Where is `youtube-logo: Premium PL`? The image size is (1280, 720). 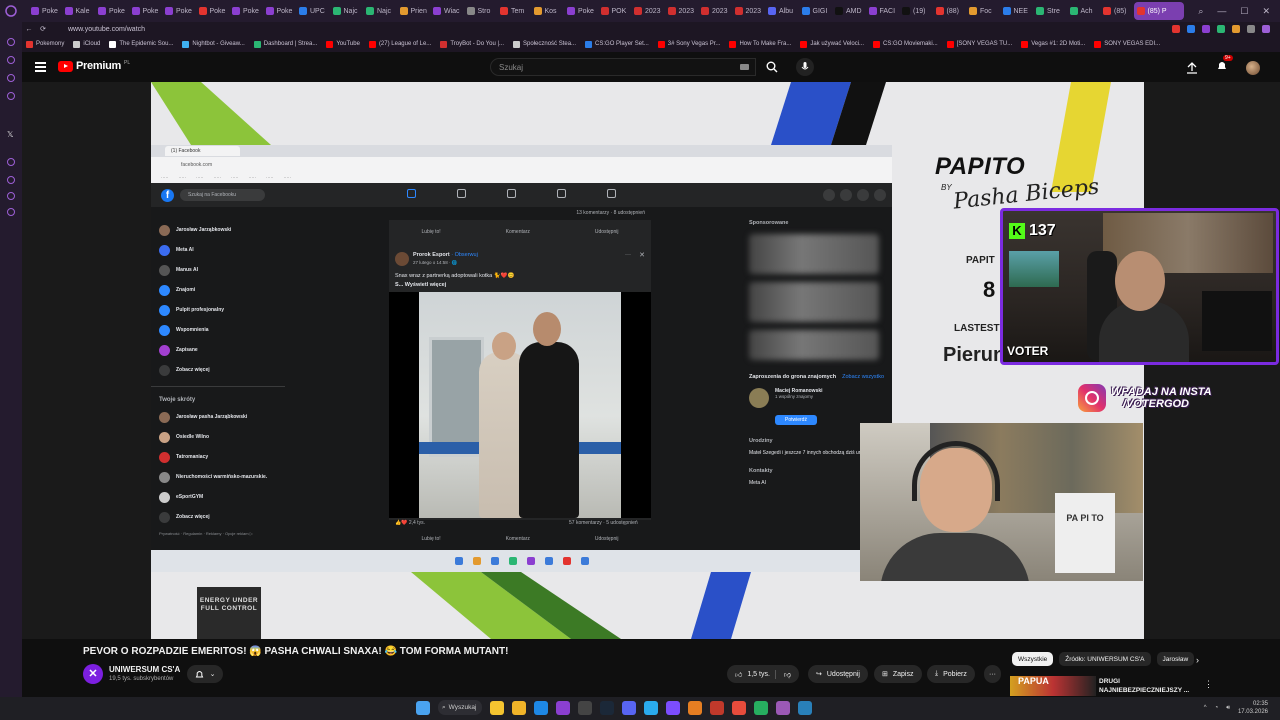
youtube-logo: Premium PL is located at coordinates (94, 66).